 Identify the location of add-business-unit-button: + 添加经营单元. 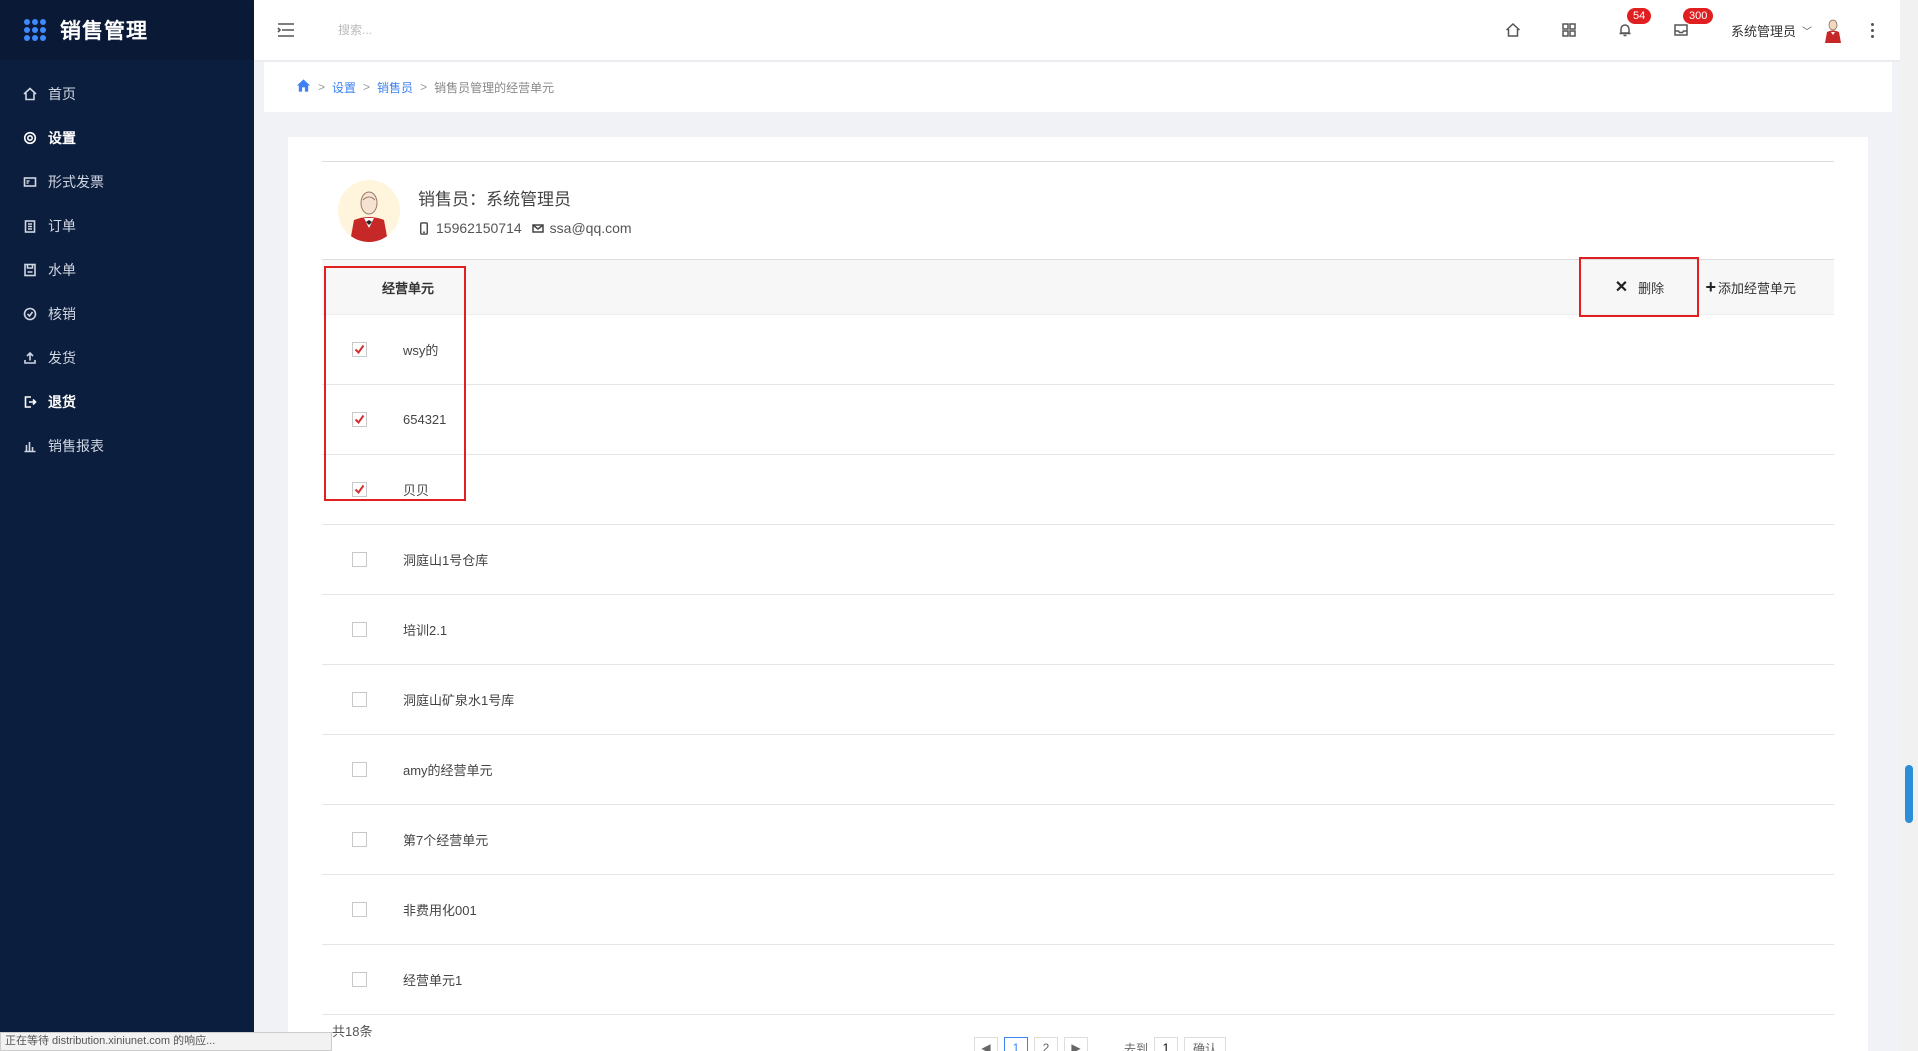
(1750, 287).